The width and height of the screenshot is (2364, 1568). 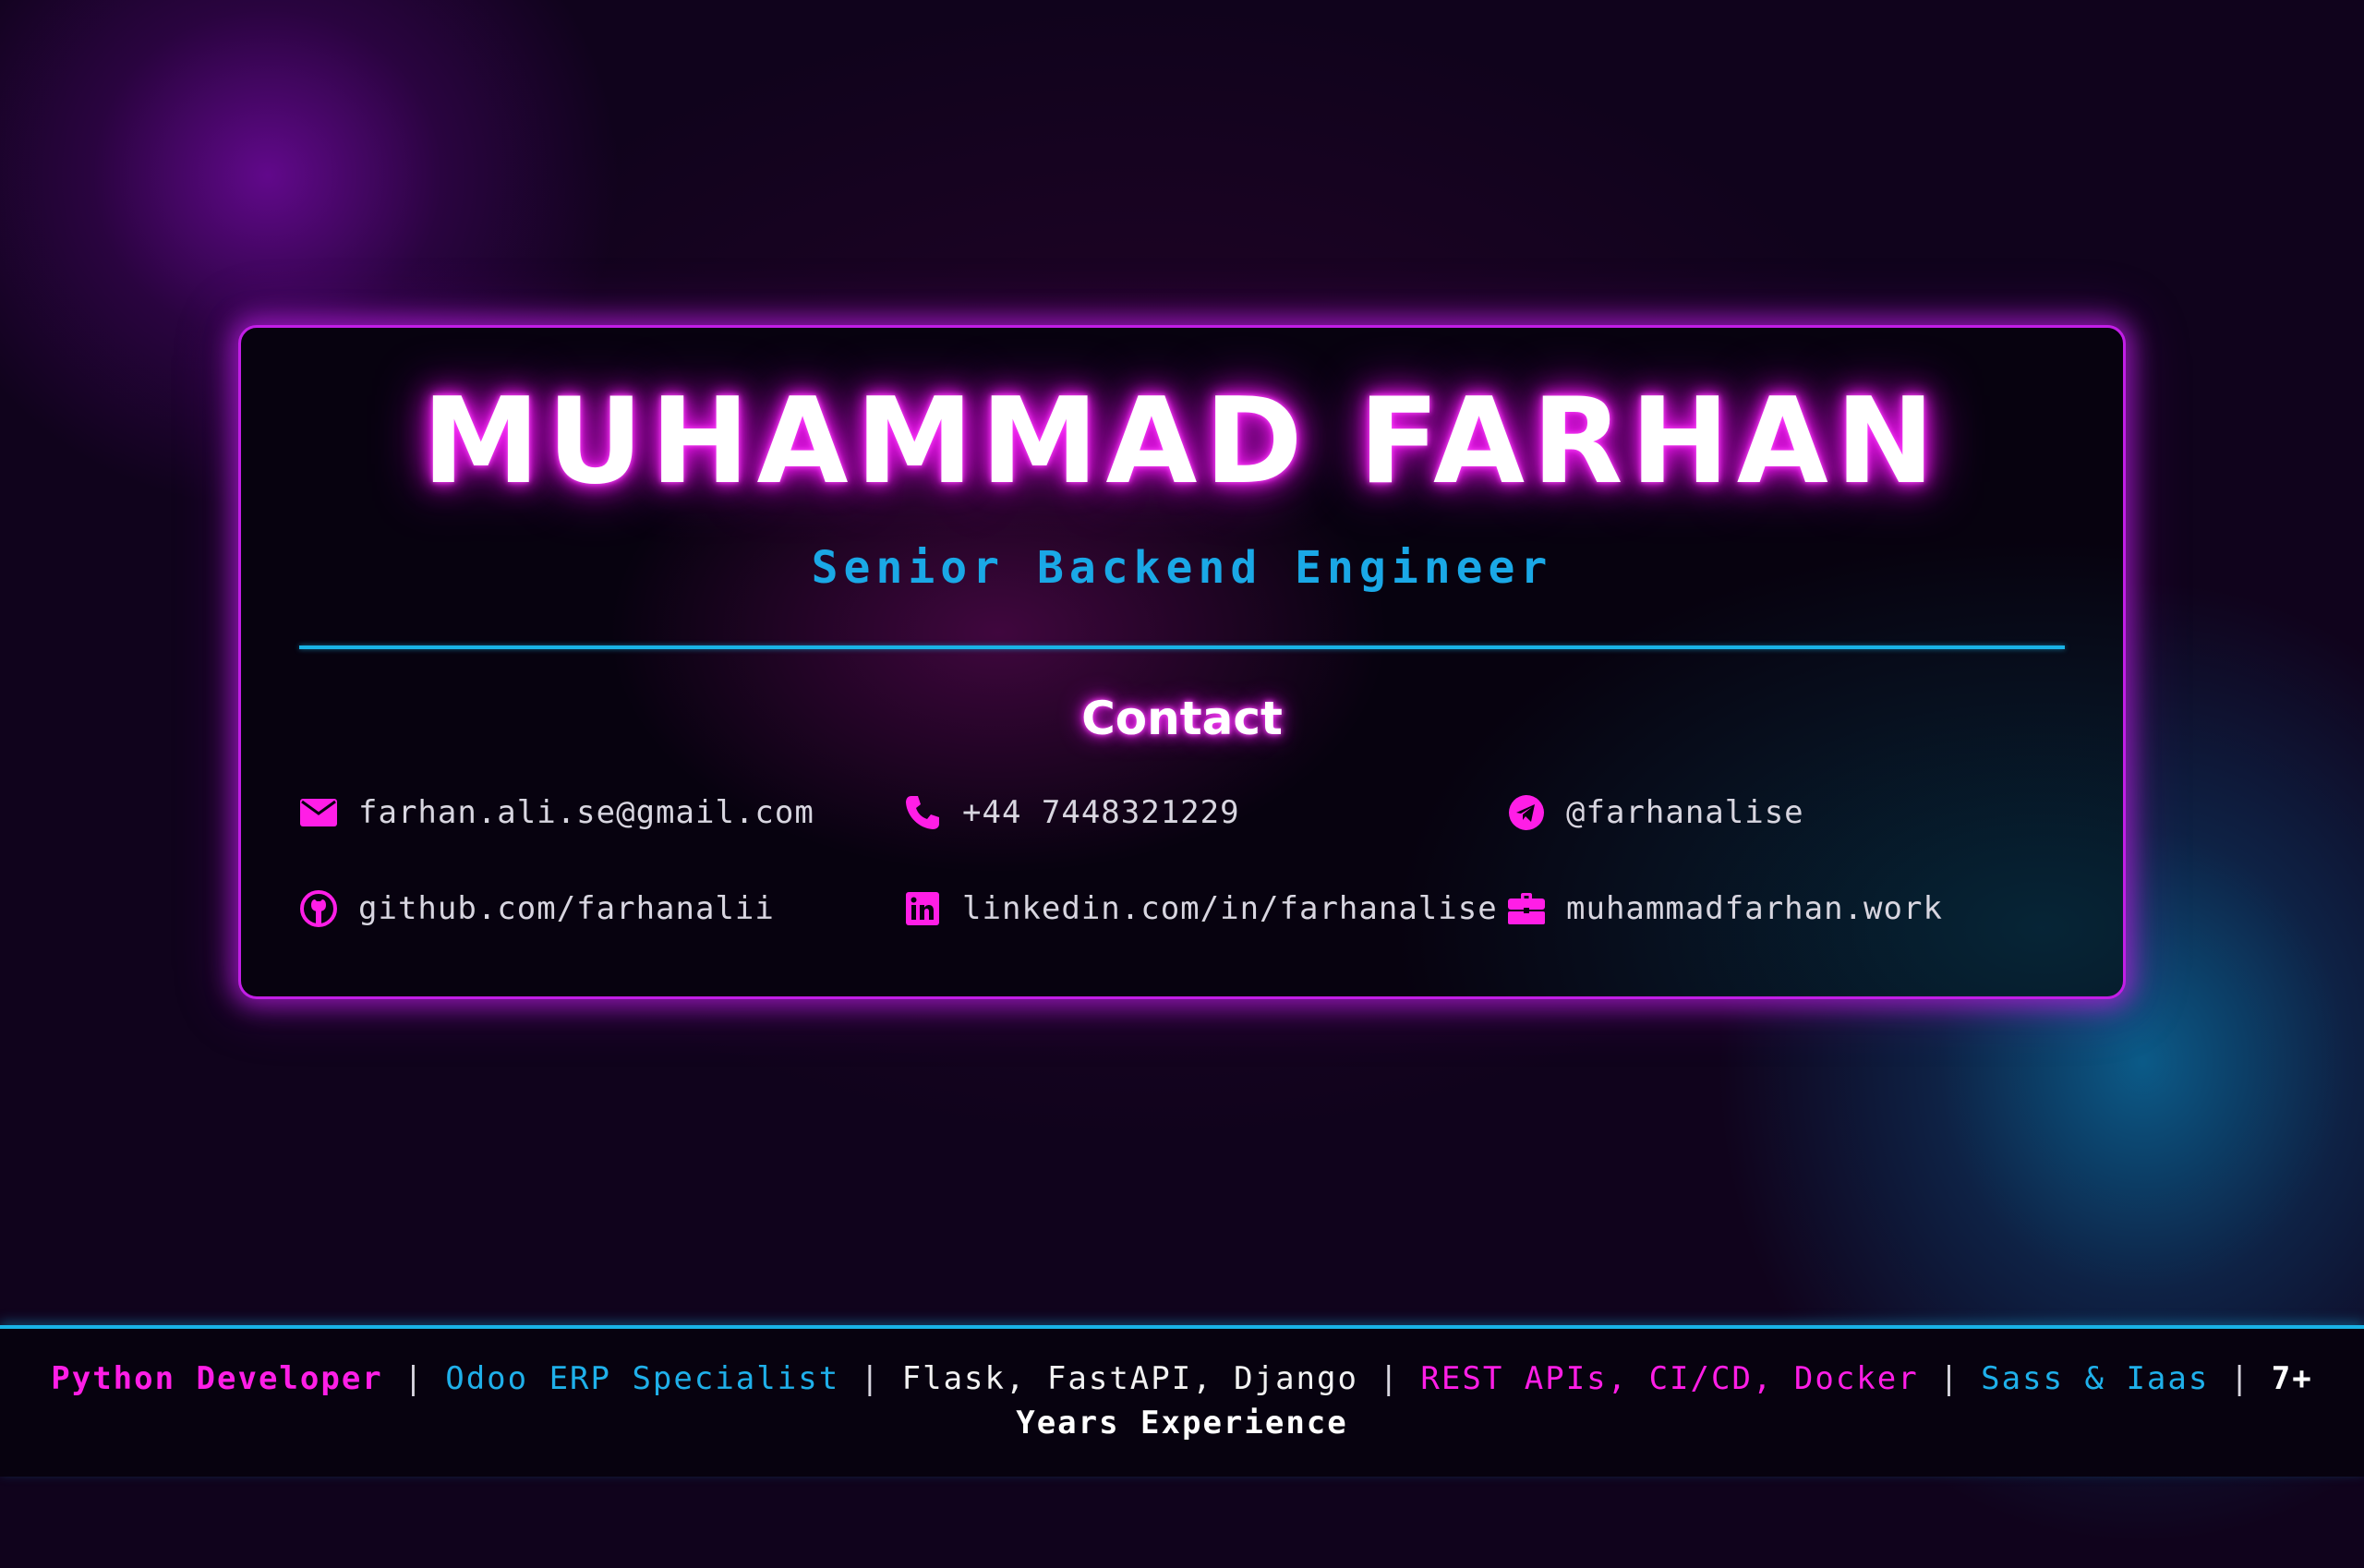 I want to click on briefcase-icon, so click(x=1526, y=908).